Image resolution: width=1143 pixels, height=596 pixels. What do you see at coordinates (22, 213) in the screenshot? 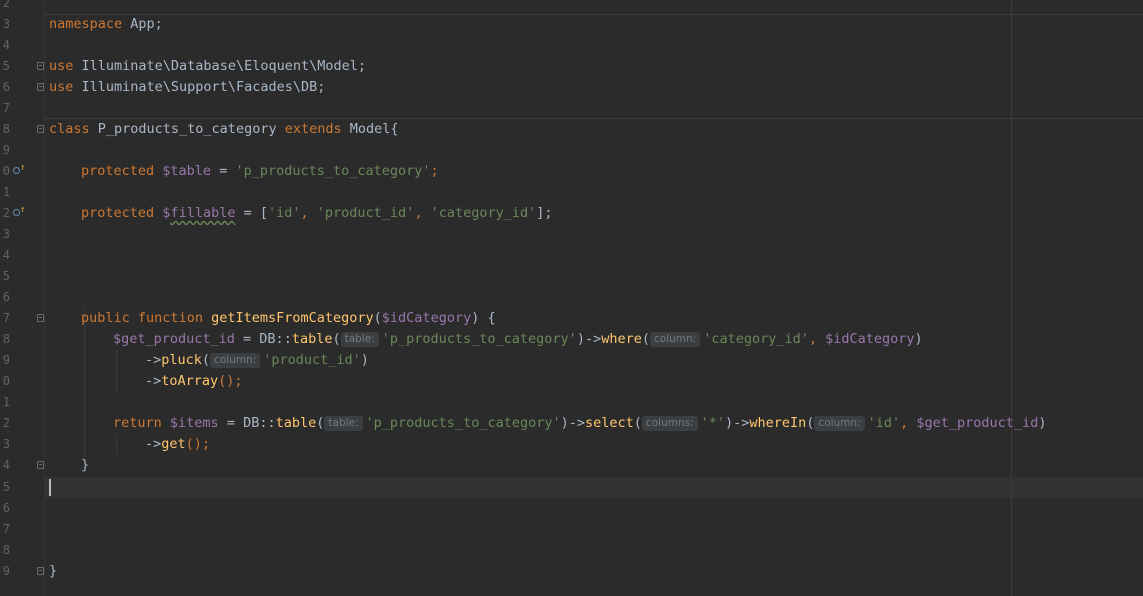
I see `gutter-row: 2 ↑` at bounding box center [22, 213].